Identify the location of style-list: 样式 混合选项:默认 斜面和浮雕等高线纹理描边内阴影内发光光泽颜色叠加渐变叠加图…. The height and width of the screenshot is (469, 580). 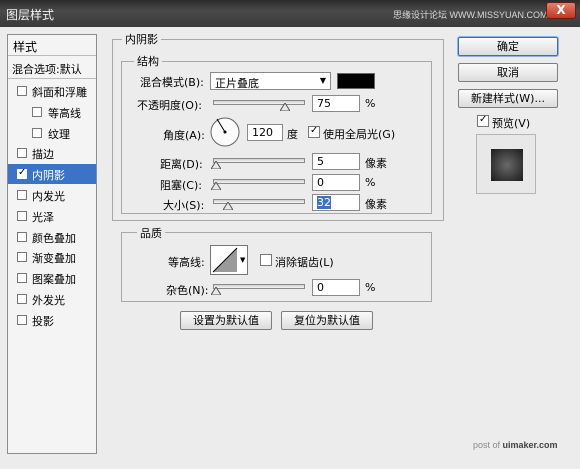
(52, 244).